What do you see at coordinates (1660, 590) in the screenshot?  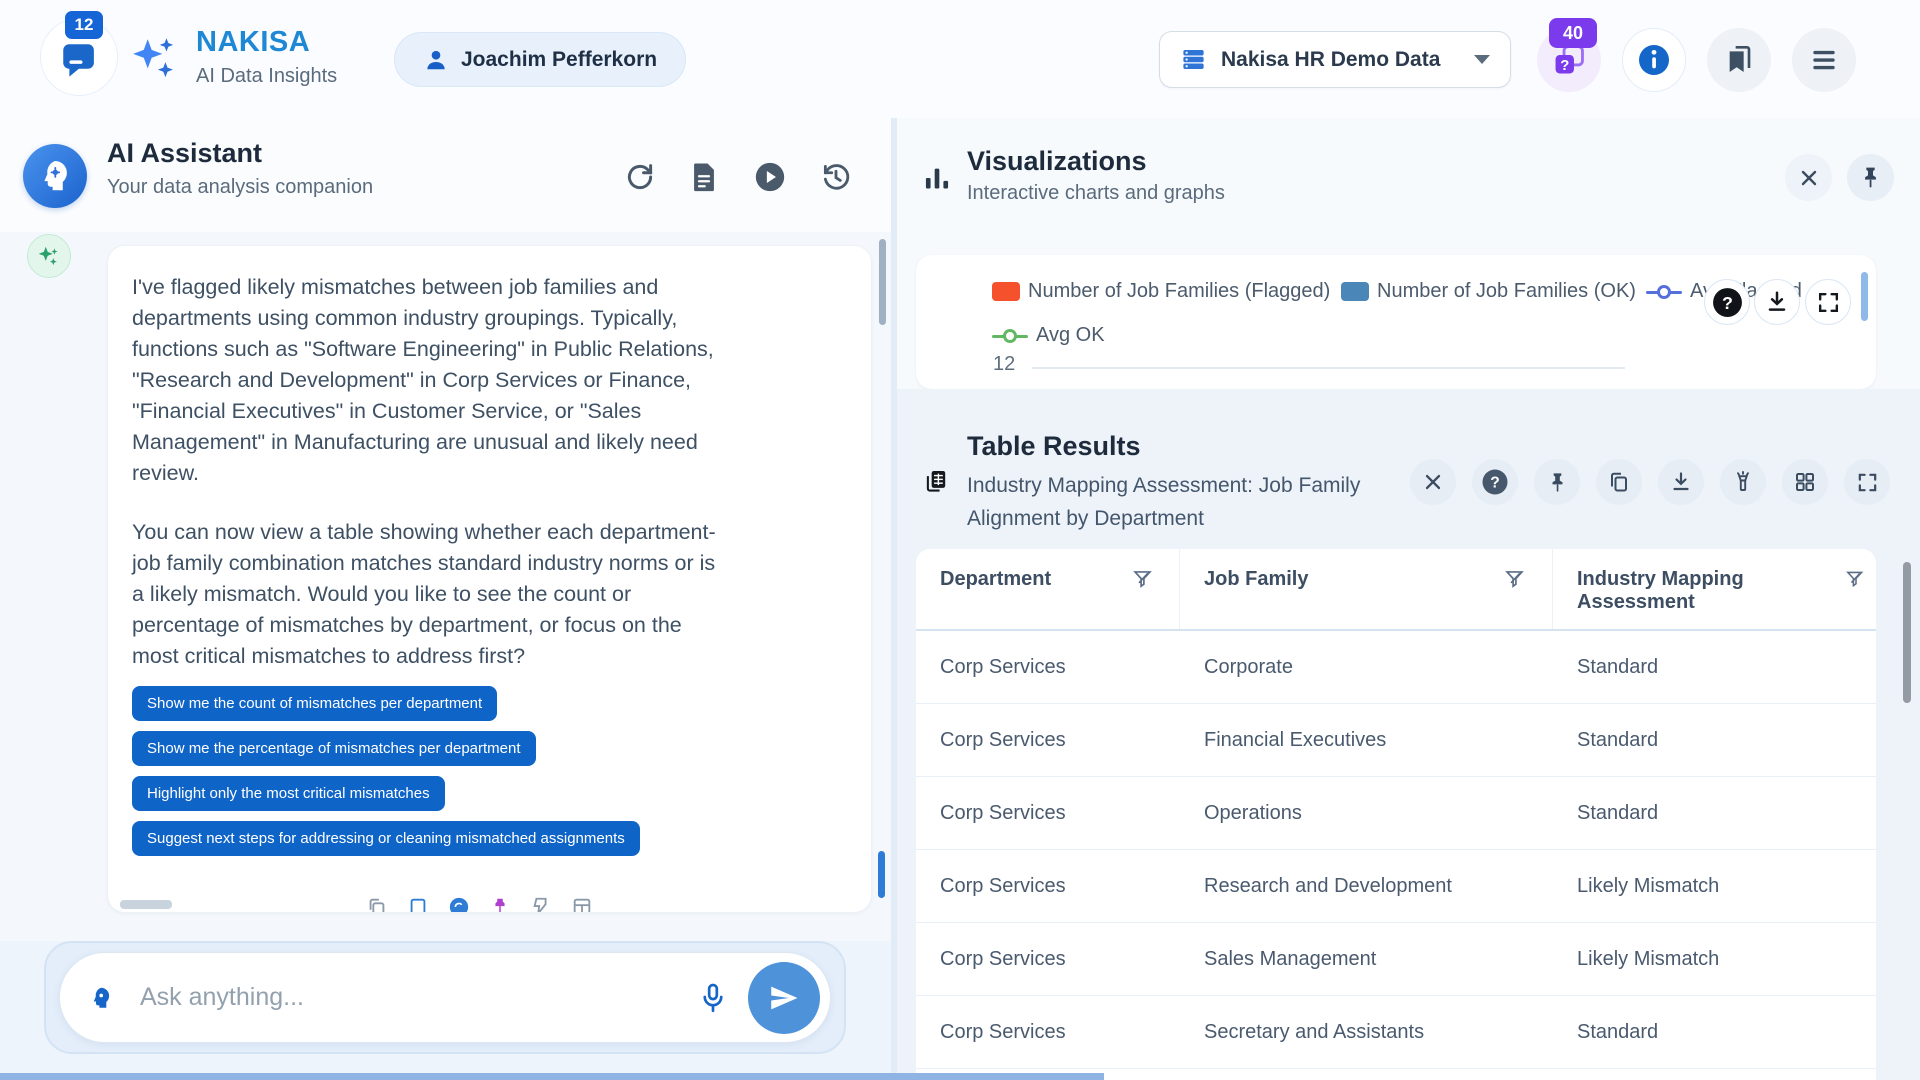 I see `column-header: Industry Mapping Assessment` at bounding box center [1660, 590].